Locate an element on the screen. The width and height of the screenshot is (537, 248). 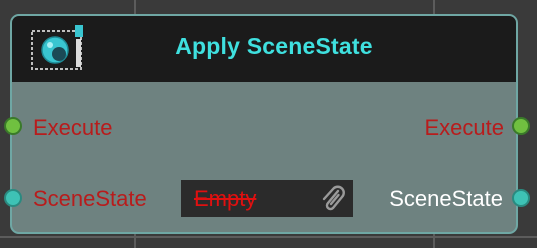
input-execute-pin is located at coordinates (13, 126).